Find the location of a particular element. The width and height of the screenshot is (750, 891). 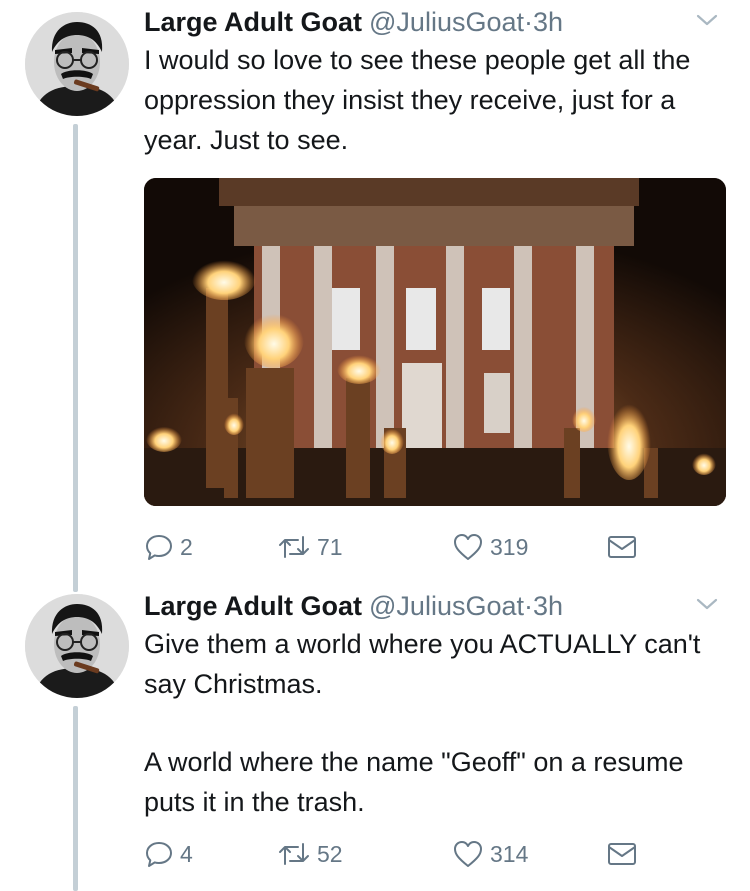

reply-button: 4 is located at coordinates (168, 854).